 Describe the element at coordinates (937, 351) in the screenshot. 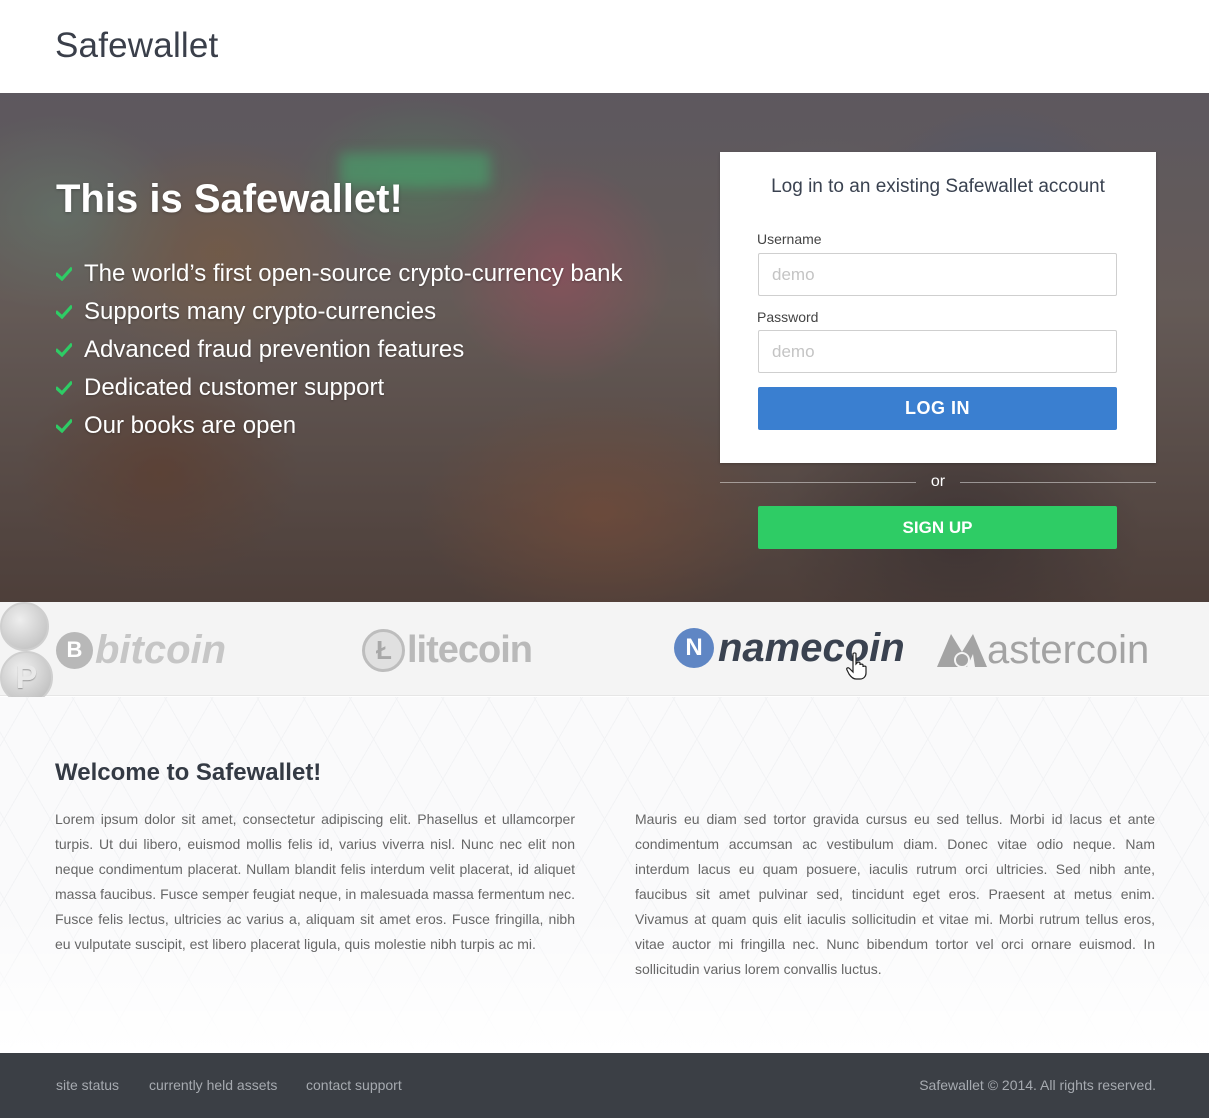

I see `password-input` at that location.